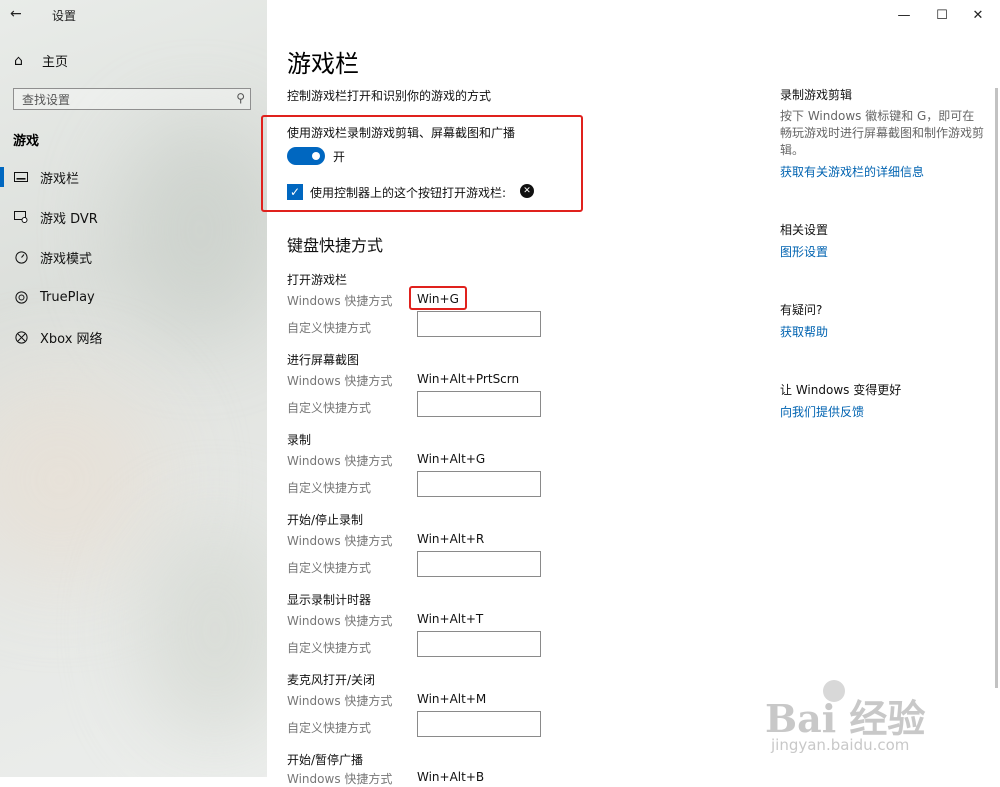 The width and height of the screenshot is (1000, 787). I want to click on sidebar-item-game-mode: 游戏模式, so click(133, 257).